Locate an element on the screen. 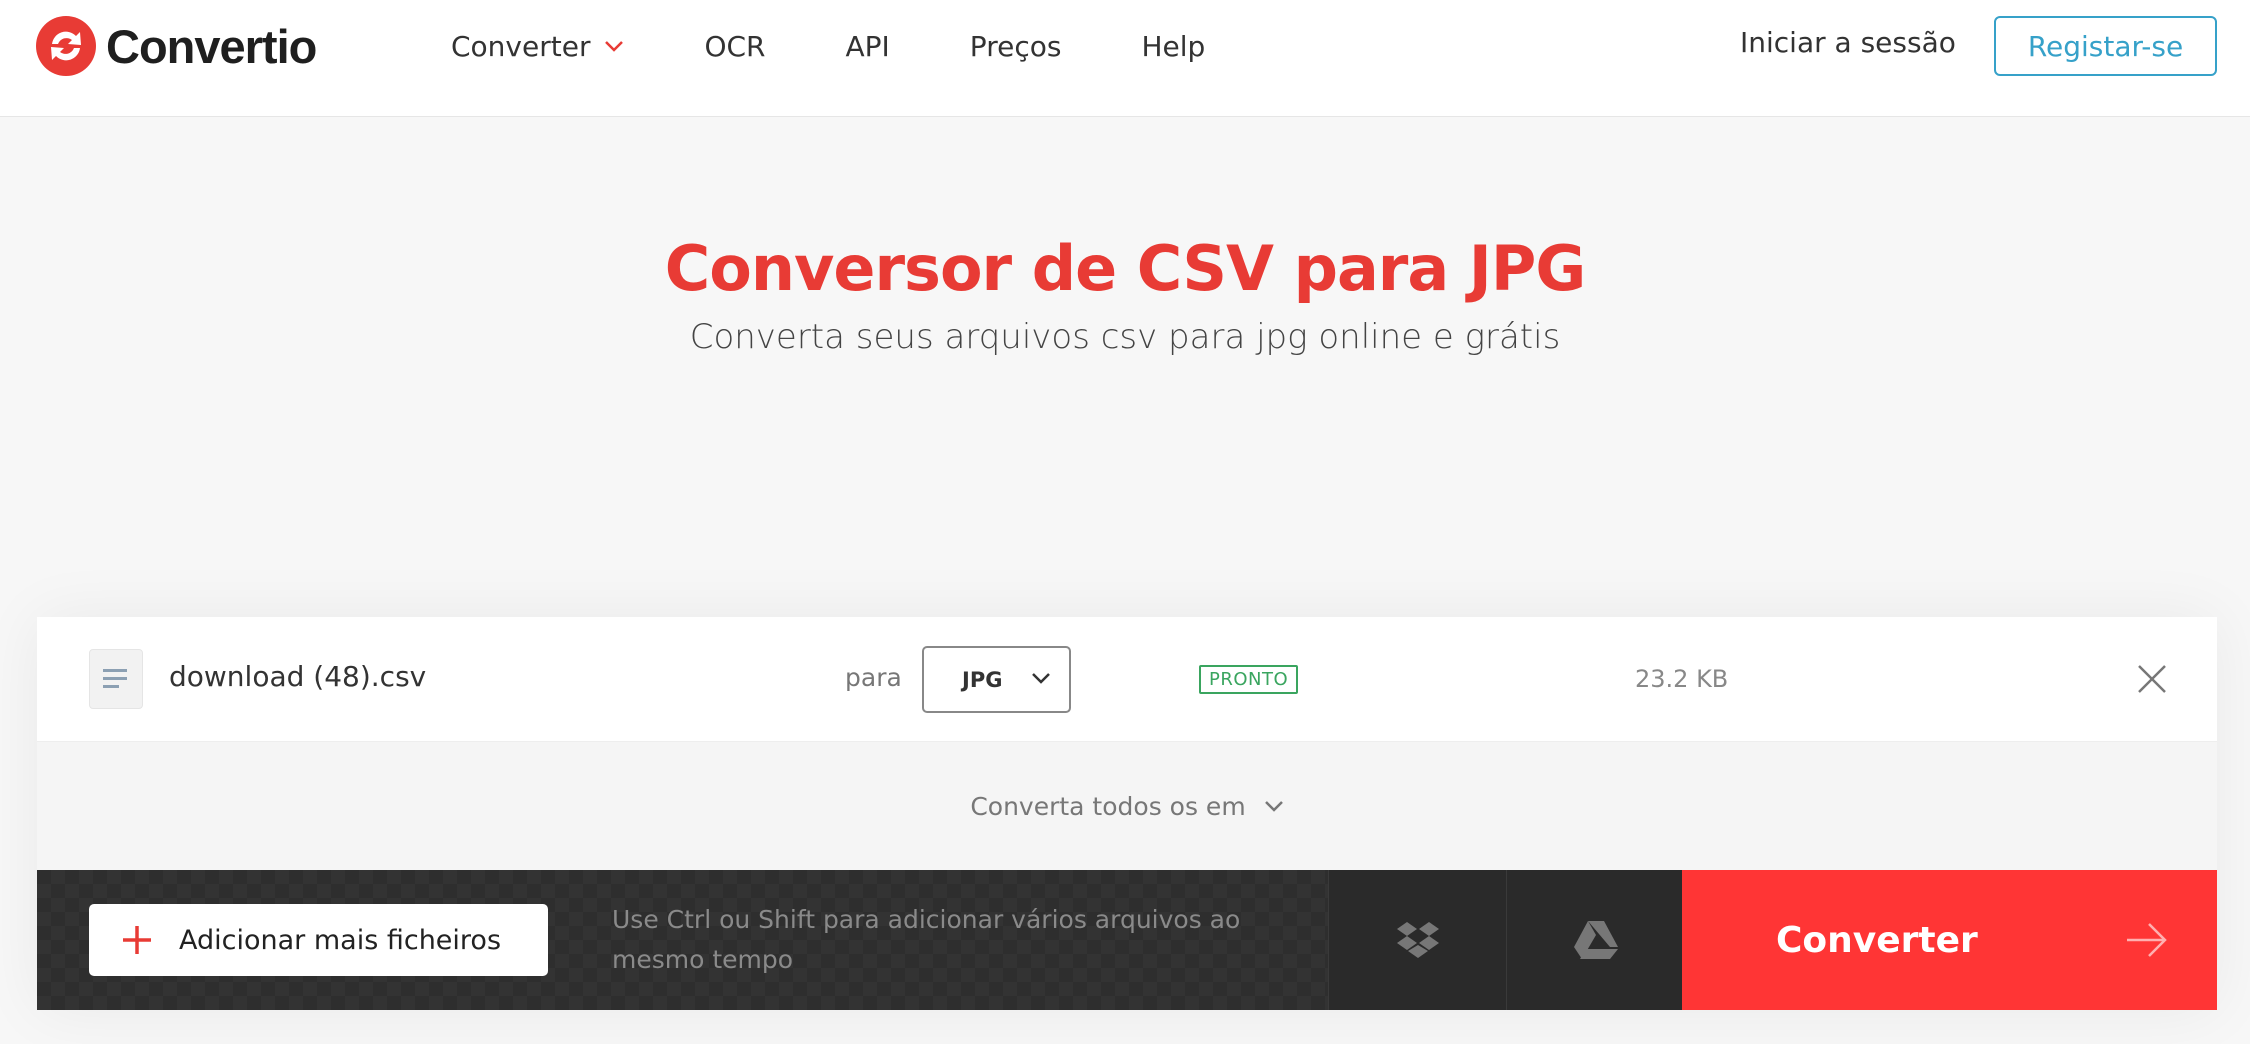 The image size is (2250, 1044). nav-ocr: OCR is located at coordinates (734, 46).